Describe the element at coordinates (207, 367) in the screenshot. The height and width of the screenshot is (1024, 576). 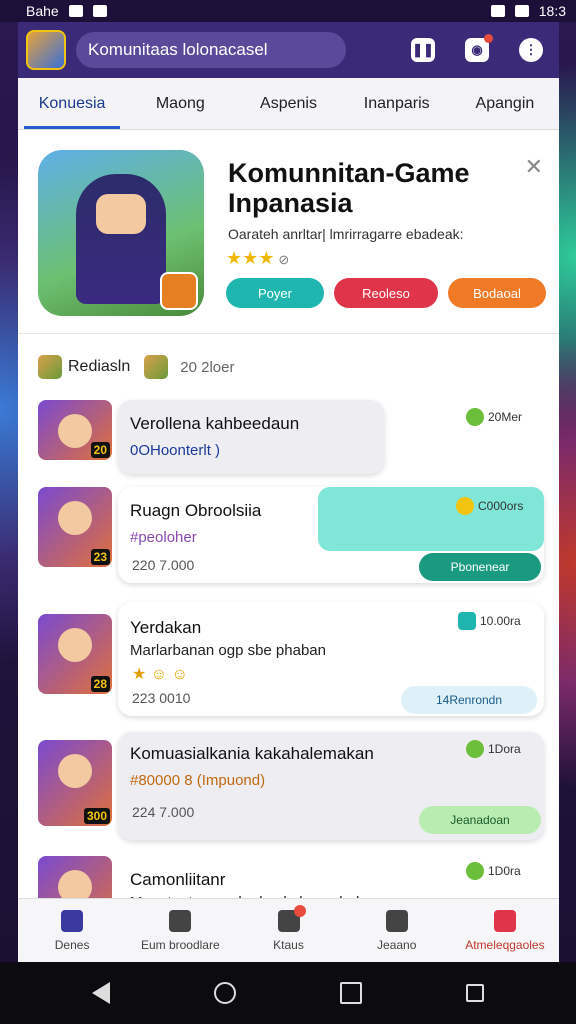
I see `section-count: 20 2loer` at that location.